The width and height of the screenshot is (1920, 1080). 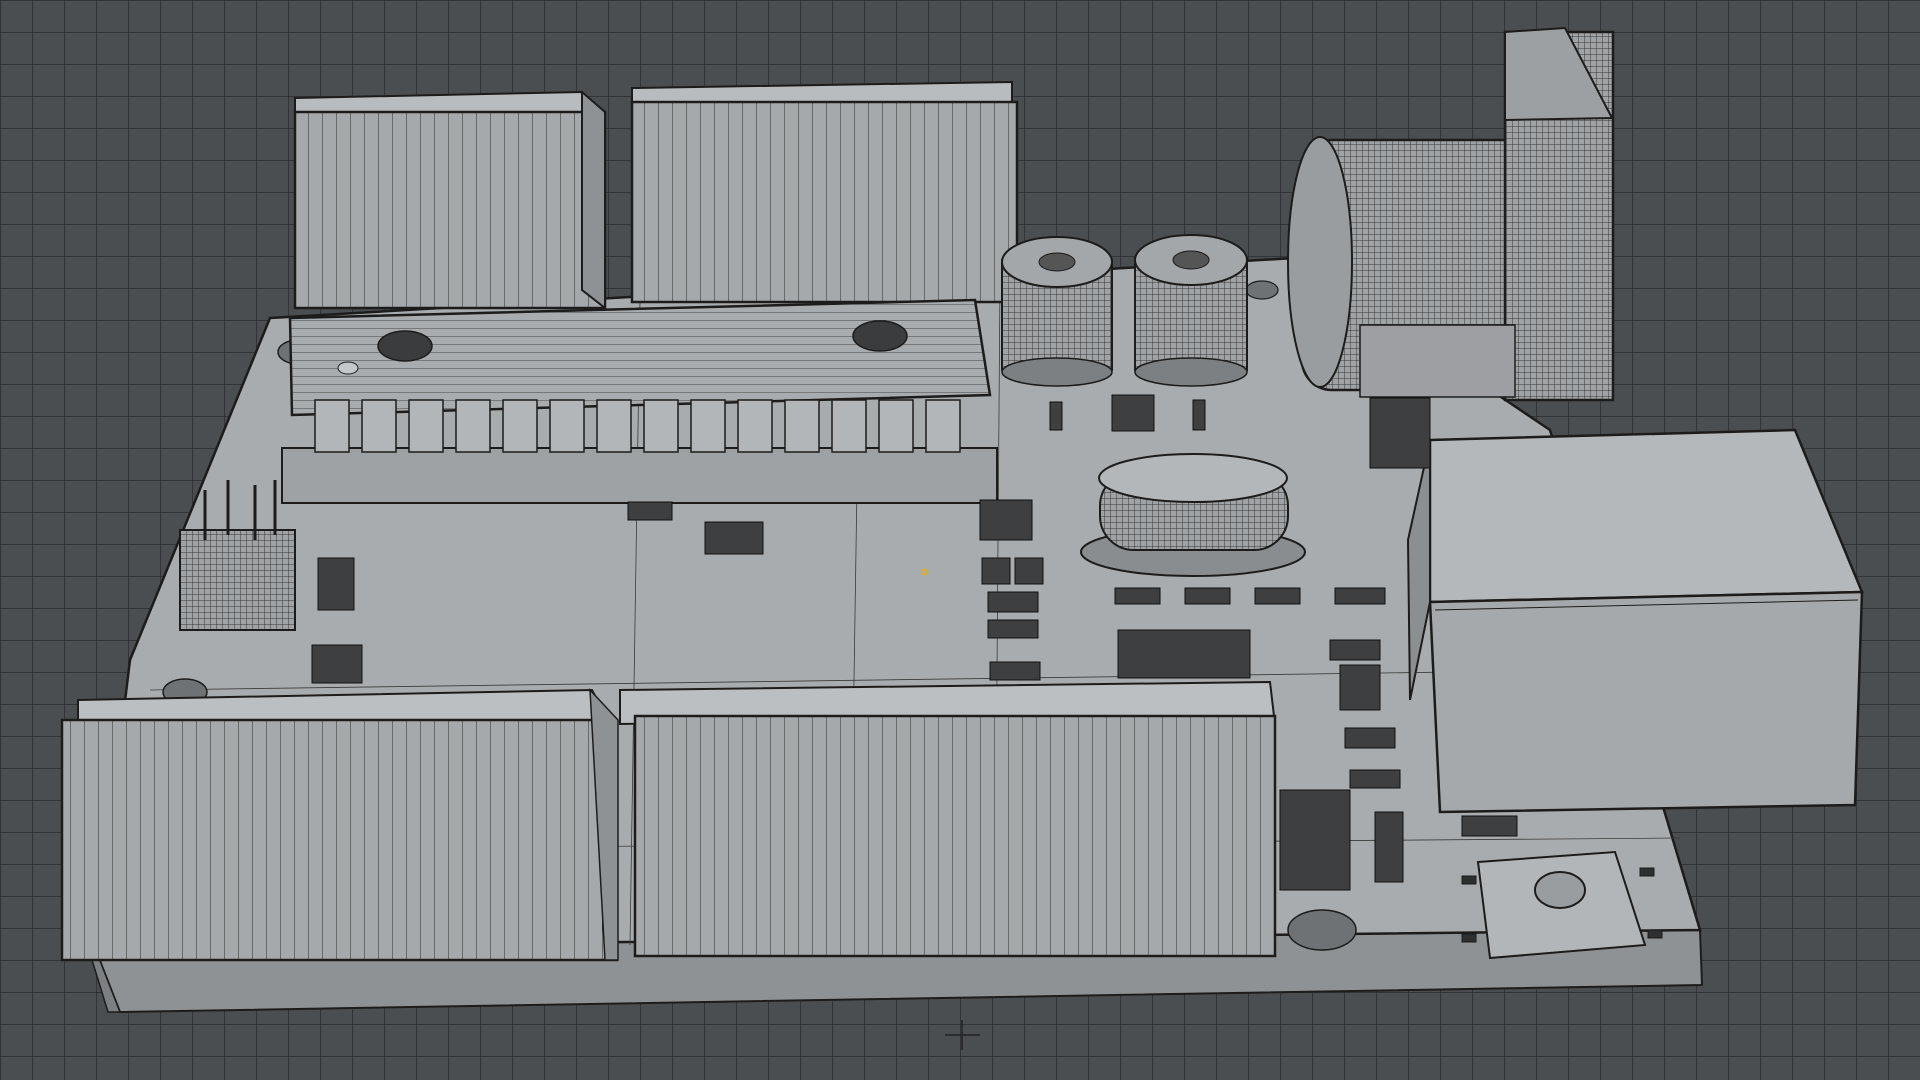 I want to click on pin-header-top-right, so click(x=824, y=192).